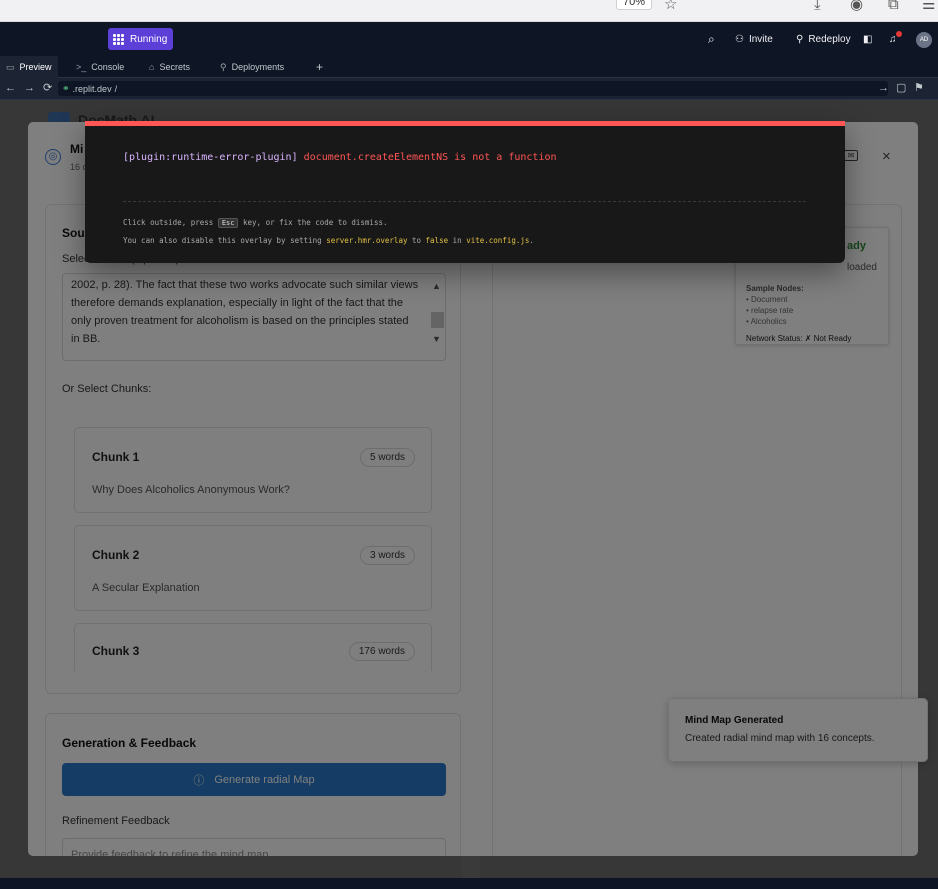 The width and height of the screenshot is (938, 889). Describe the element at coordinates (253, 568) in the screenshot. I see `chunk-card: Chunk 2 3 words A Secular Explanation` at that location.